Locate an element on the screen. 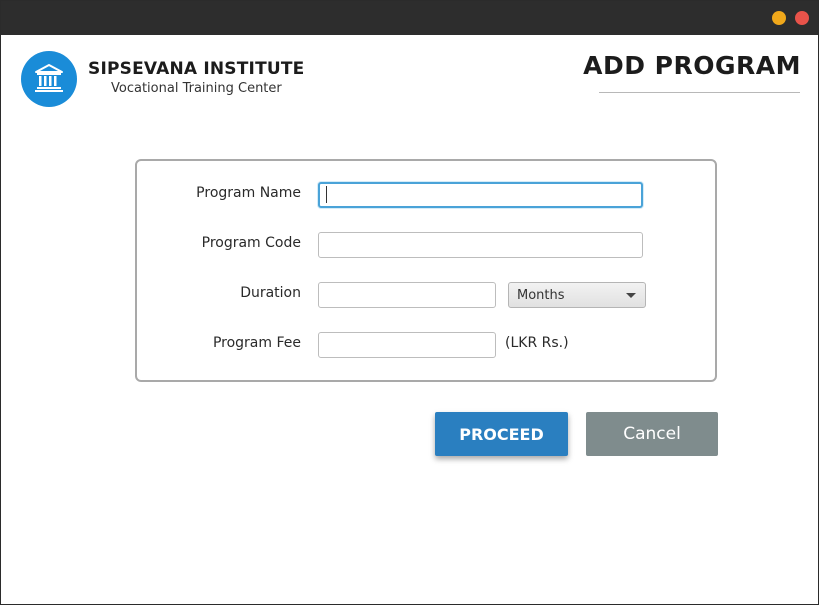  program-name-label: Program Name is located at coordinates (248, 193).